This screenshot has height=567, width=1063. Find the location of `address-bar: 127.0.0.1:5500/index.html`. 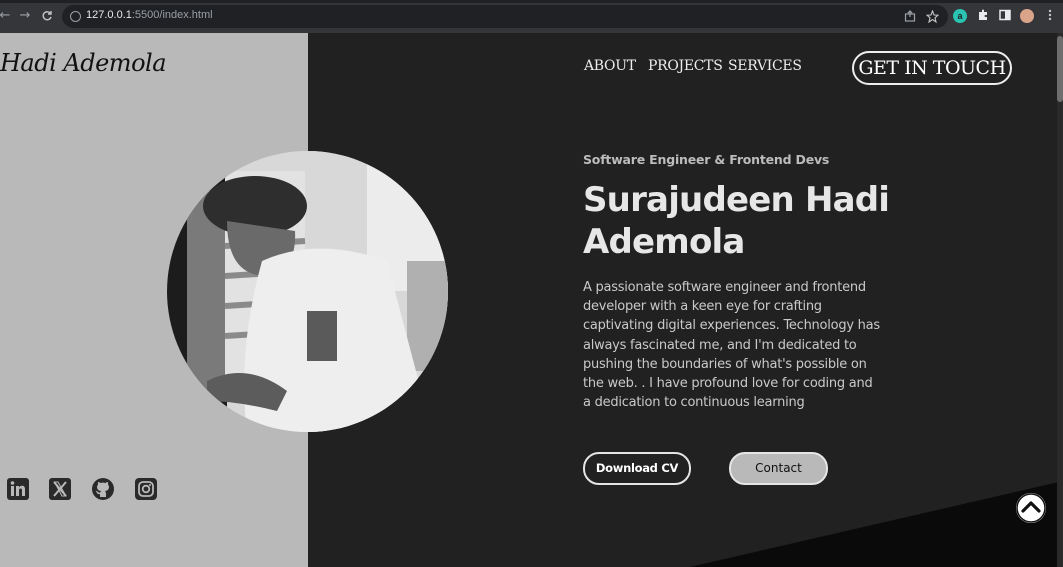

address-bar: 127.0.0.1:5500/index.html is located at coordinates (505, 16).